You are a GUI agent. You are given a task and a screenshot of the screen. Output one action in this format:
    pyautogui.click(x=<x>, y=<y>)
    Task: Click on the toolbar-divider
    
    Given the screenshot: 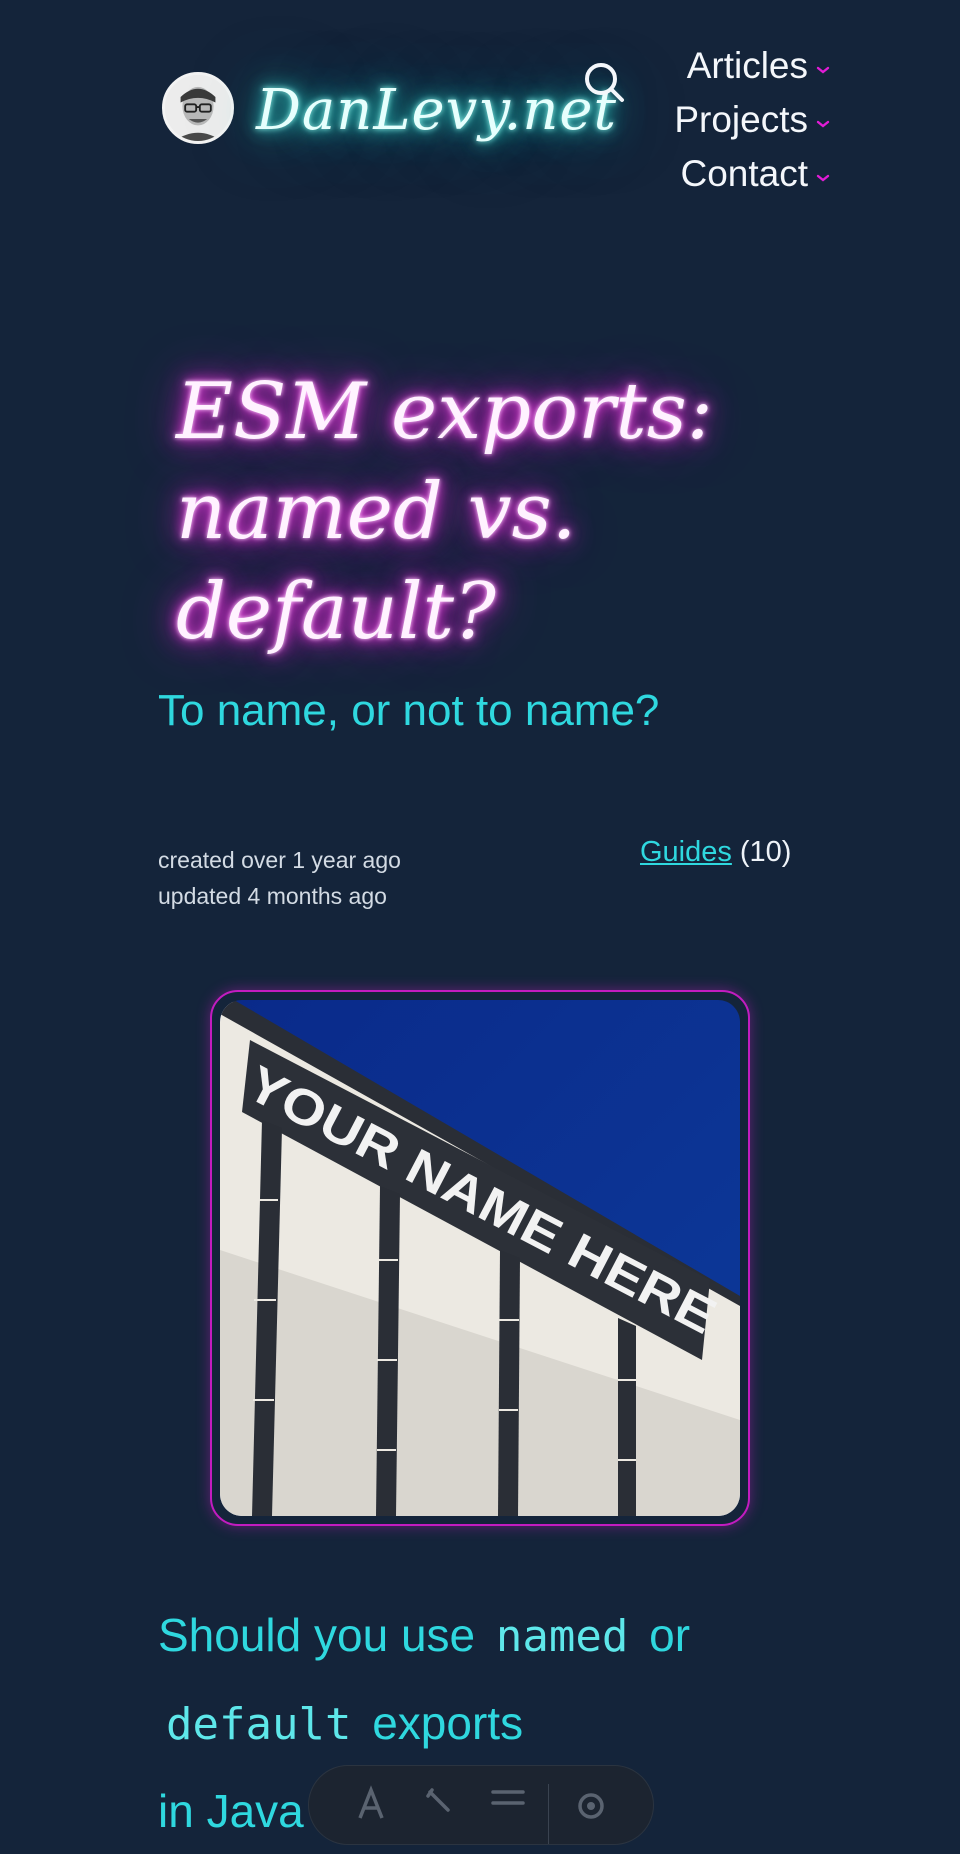 What is the action you would take?
    pyautogui.click(x=548, y=1814)
    